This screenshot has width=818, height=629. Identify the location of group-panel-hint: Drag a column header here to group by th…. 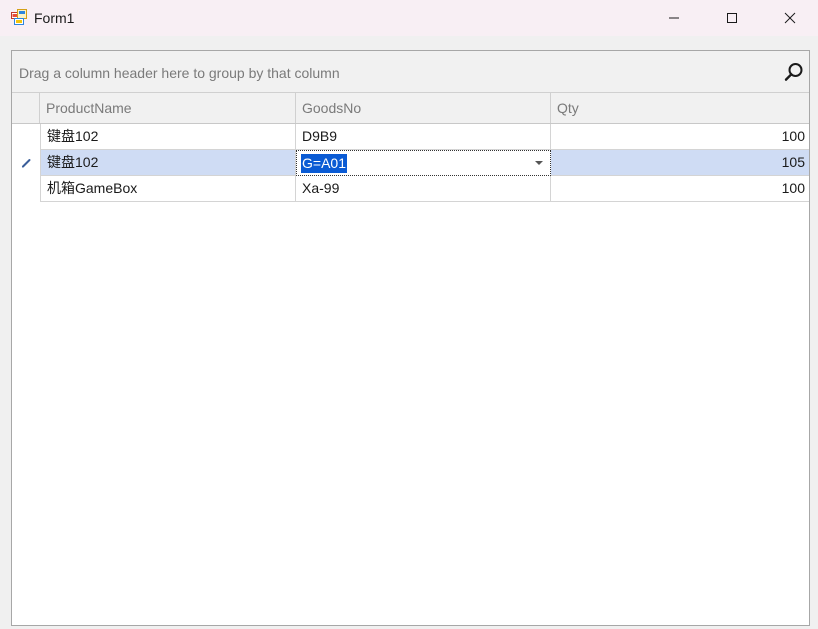
(179, 73).